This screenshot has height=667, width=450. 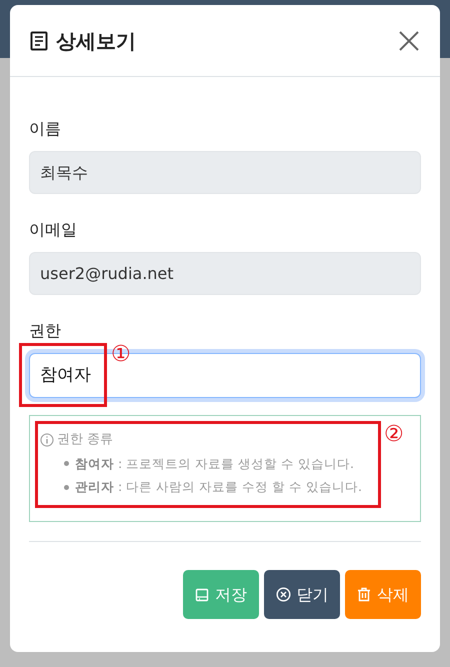 I want to click on close-icon, so click(x=409, y=41).